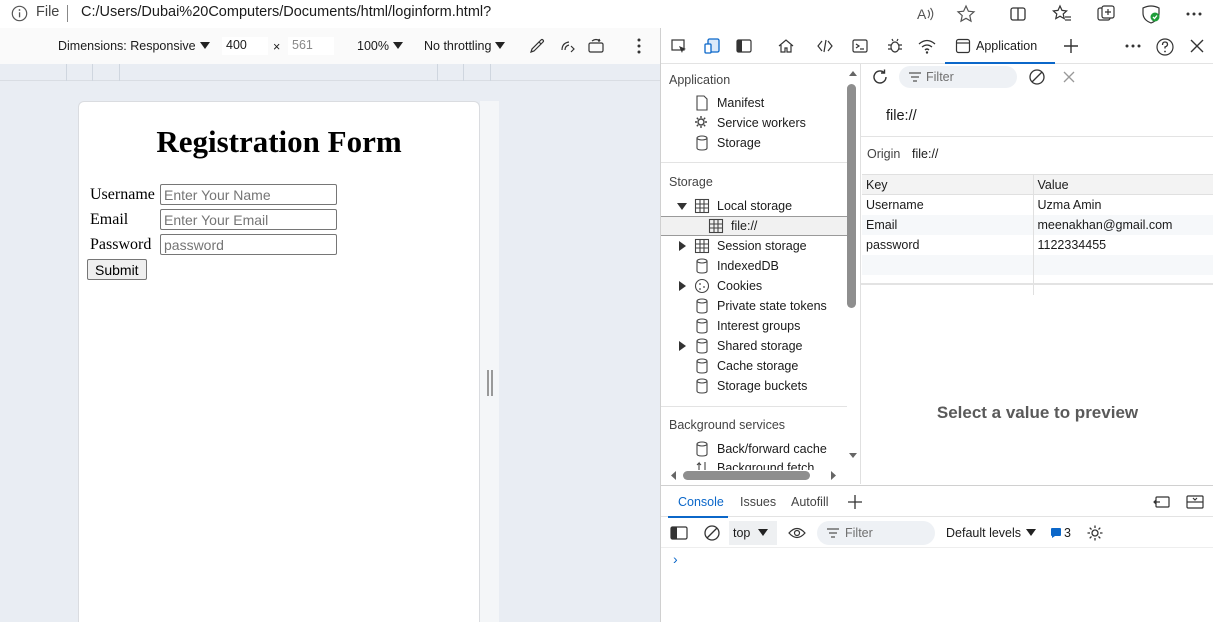 This screenshot has width=1213, height=622. Describe the element at coordinates (639, 46) in the screenshot. I see `more-vertical-icon` at that location.